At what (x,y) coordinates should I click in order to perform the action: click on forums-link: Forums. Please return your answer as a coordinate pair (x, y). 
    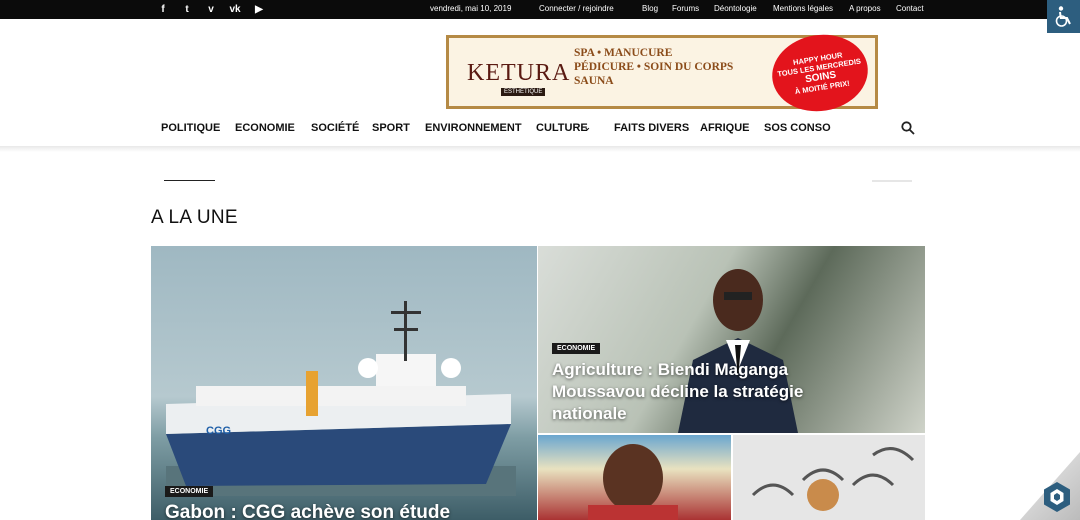
    Looking at the image, I should click on (685, 8).